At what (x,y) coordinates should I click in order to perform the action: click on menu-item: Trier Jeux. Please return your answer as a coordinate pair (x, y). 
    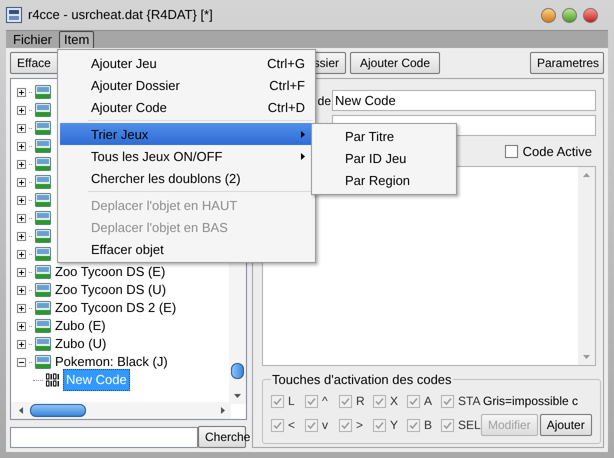
    Looking at the image, I should click on (186, 134).